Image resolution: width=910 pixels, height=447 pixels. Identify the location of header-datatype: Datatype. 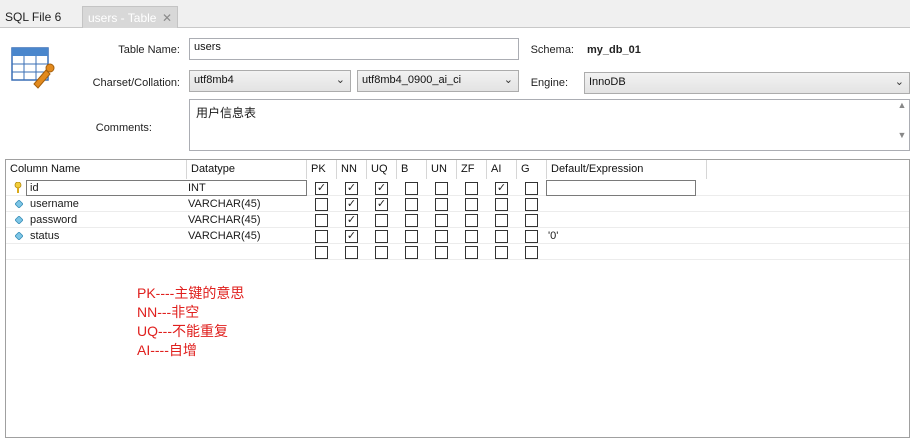
(247, 169).